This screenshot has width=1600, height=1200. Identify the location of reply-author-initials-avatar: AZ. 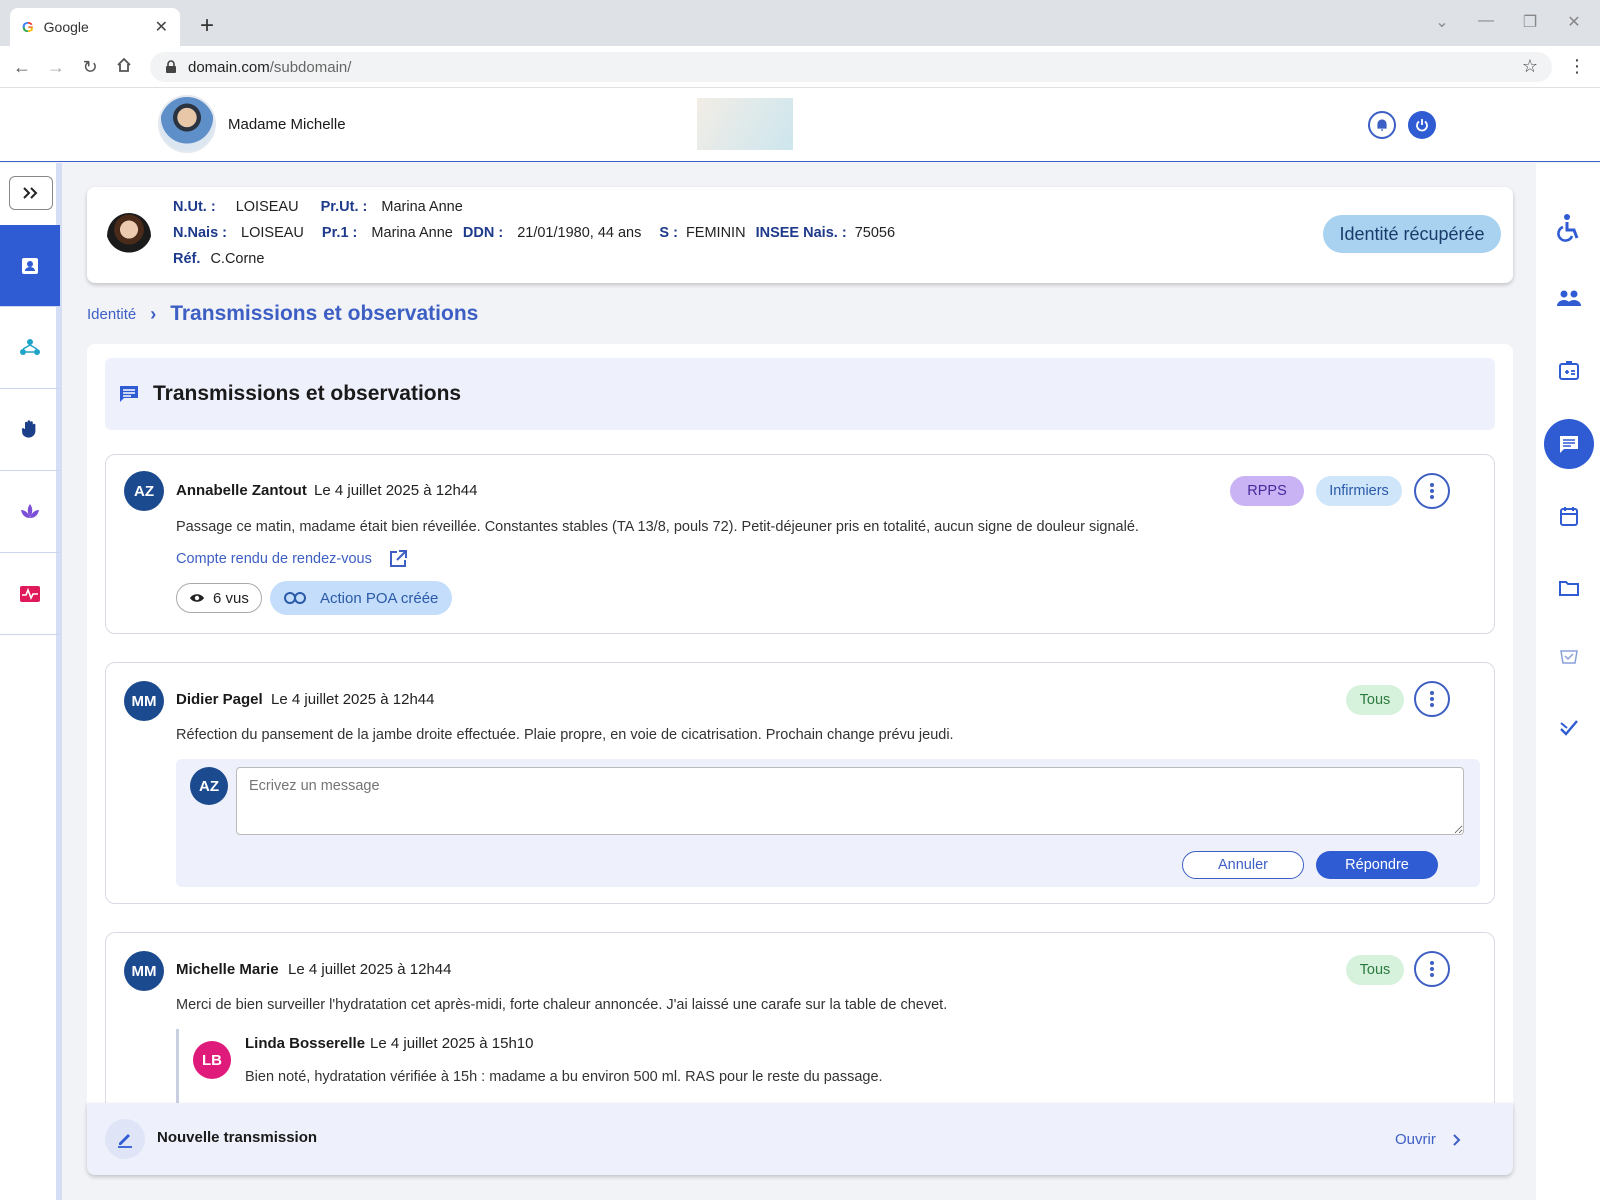
(209, 786).